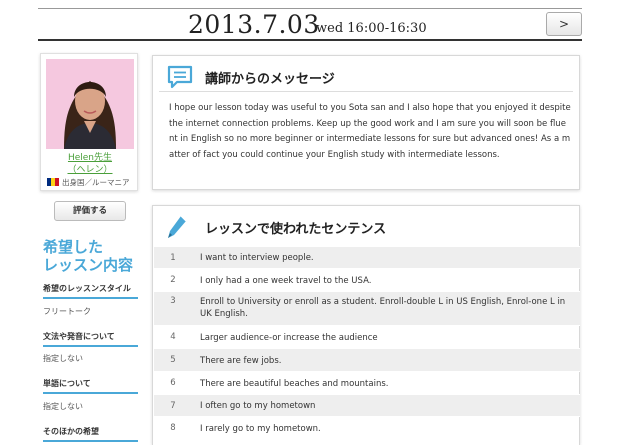  Describe the element at coordinates (67, 311) in the screenshot. I see `pref-value-lesson-style: フリートーク` at that location.